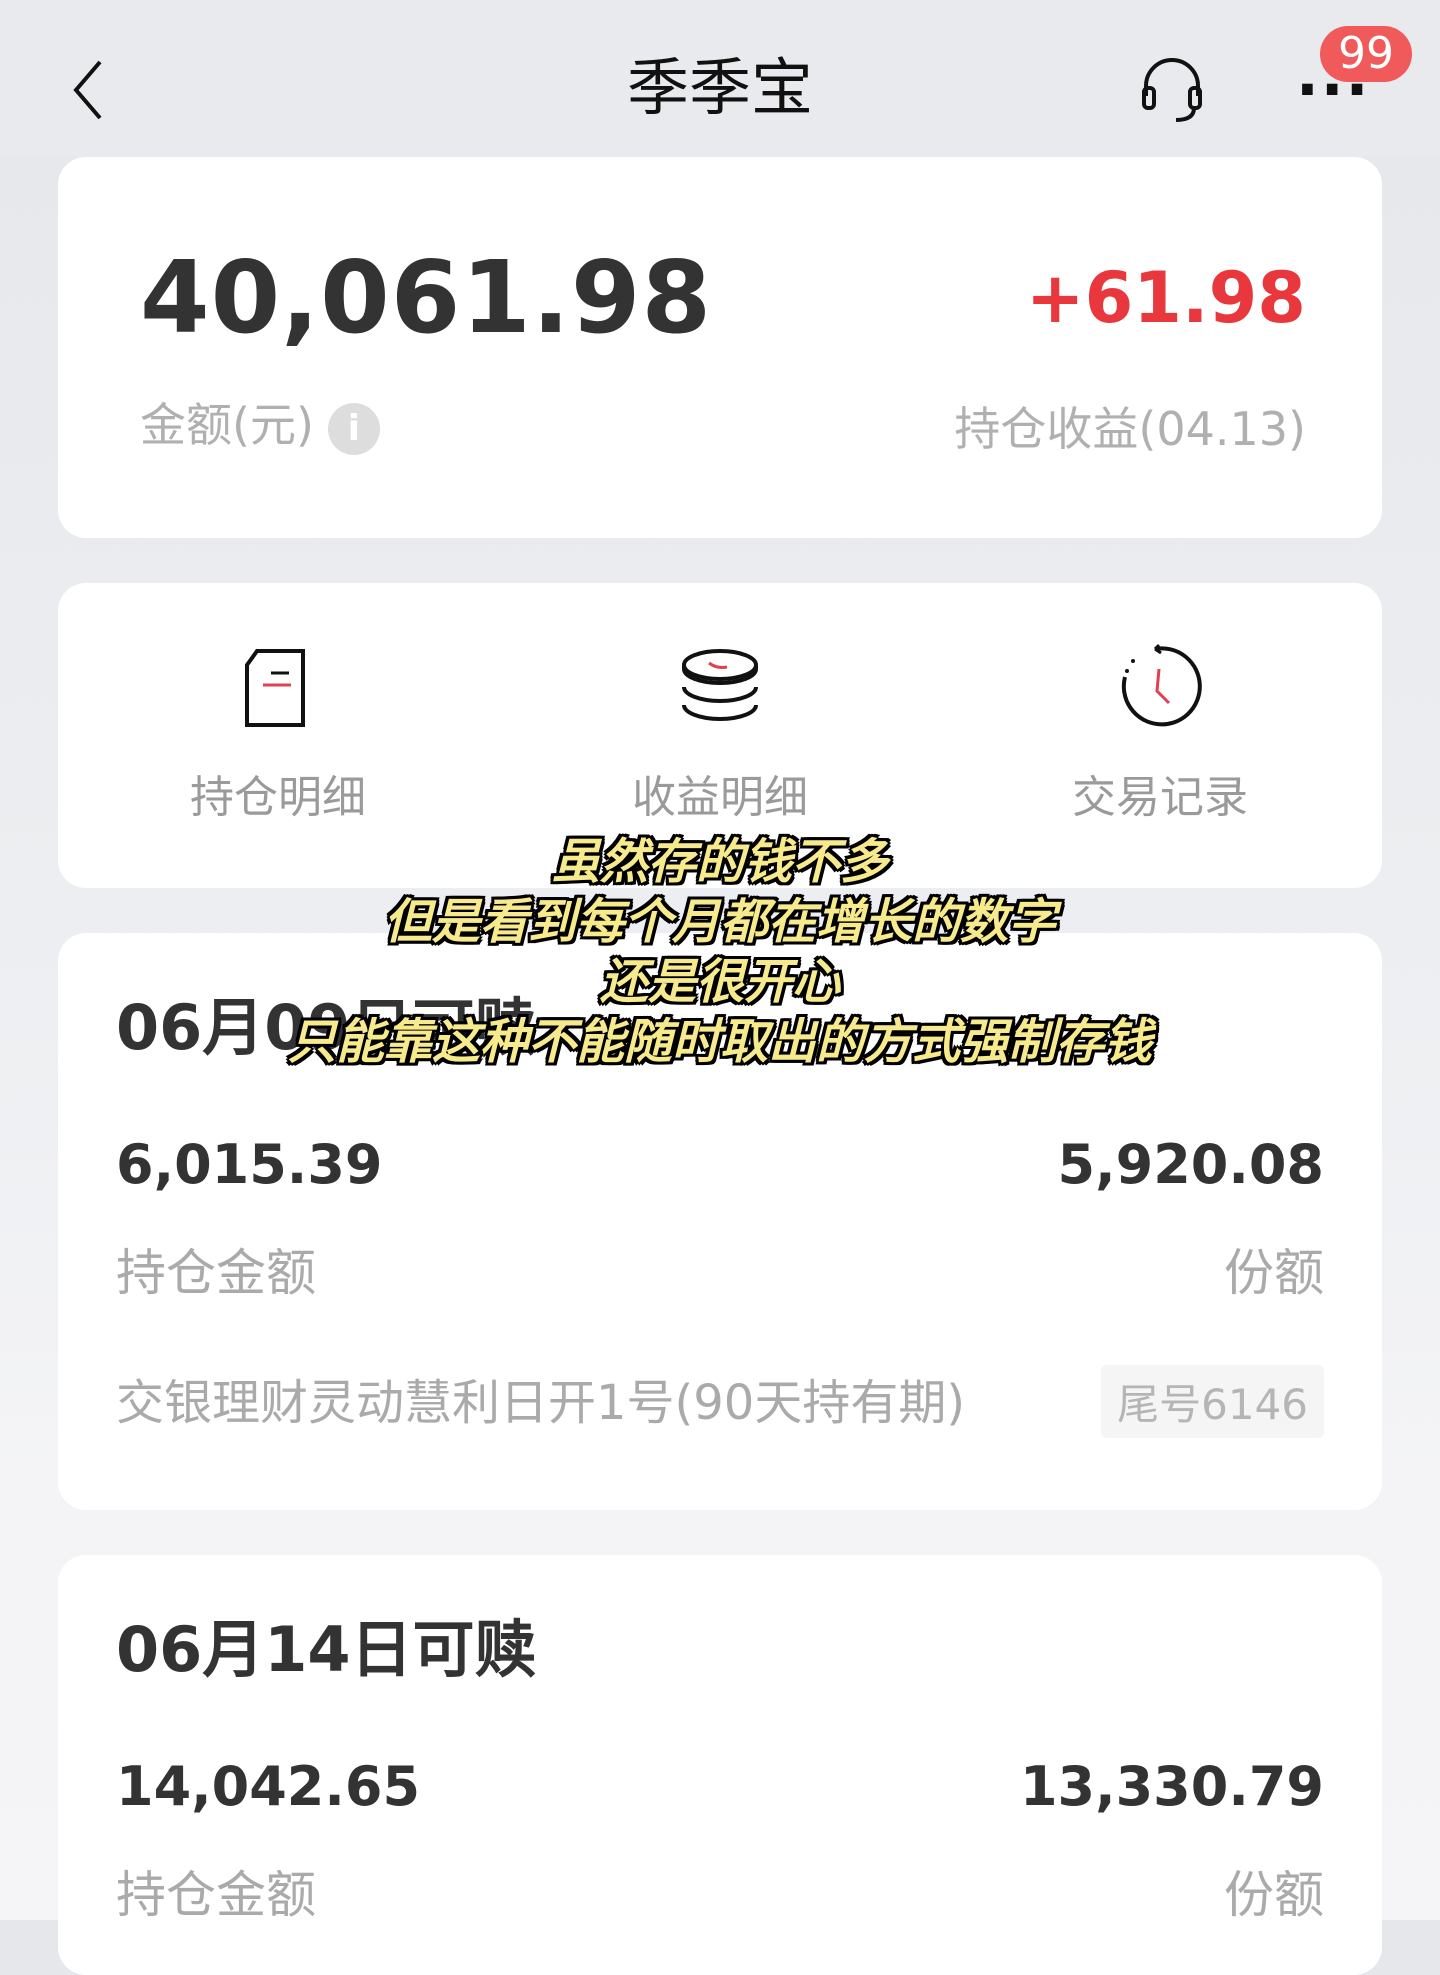 Image resolution: width=1440 pixels, height=1975 pixels. Describe the element at coordinates (1165, 298) in the screenshot. I see `holding-gain: +61.98` at that location.